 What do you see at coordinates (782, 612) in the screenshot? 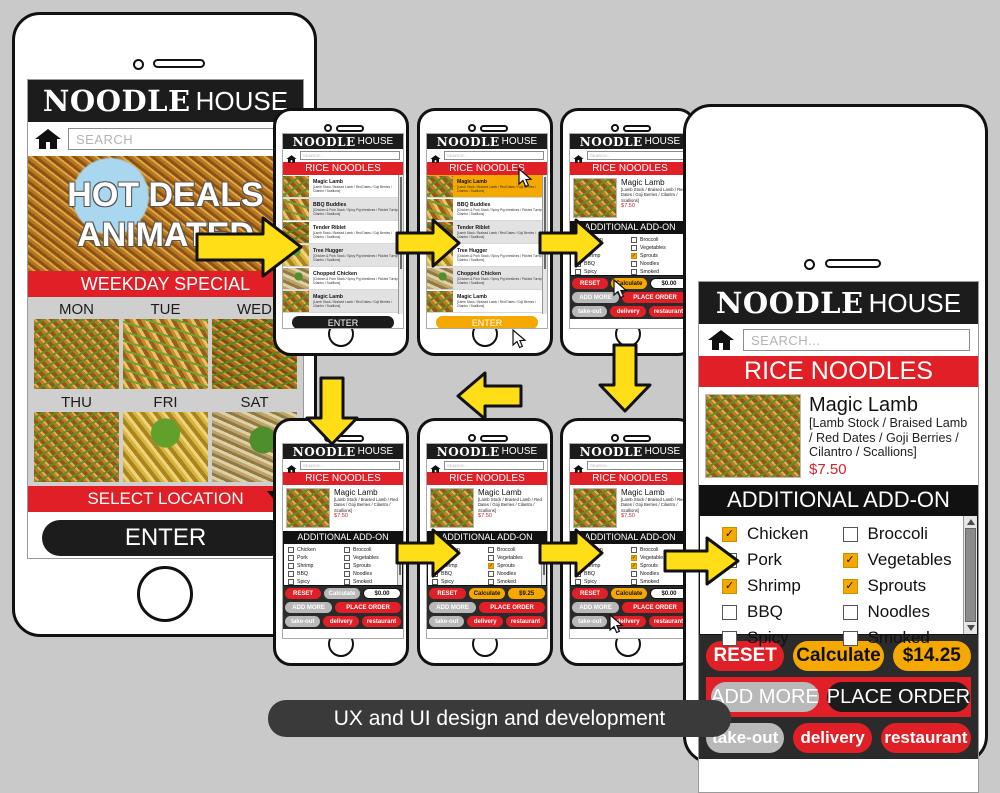
I see `addon-bbq: BBQ` at bounding box center [782, 612].